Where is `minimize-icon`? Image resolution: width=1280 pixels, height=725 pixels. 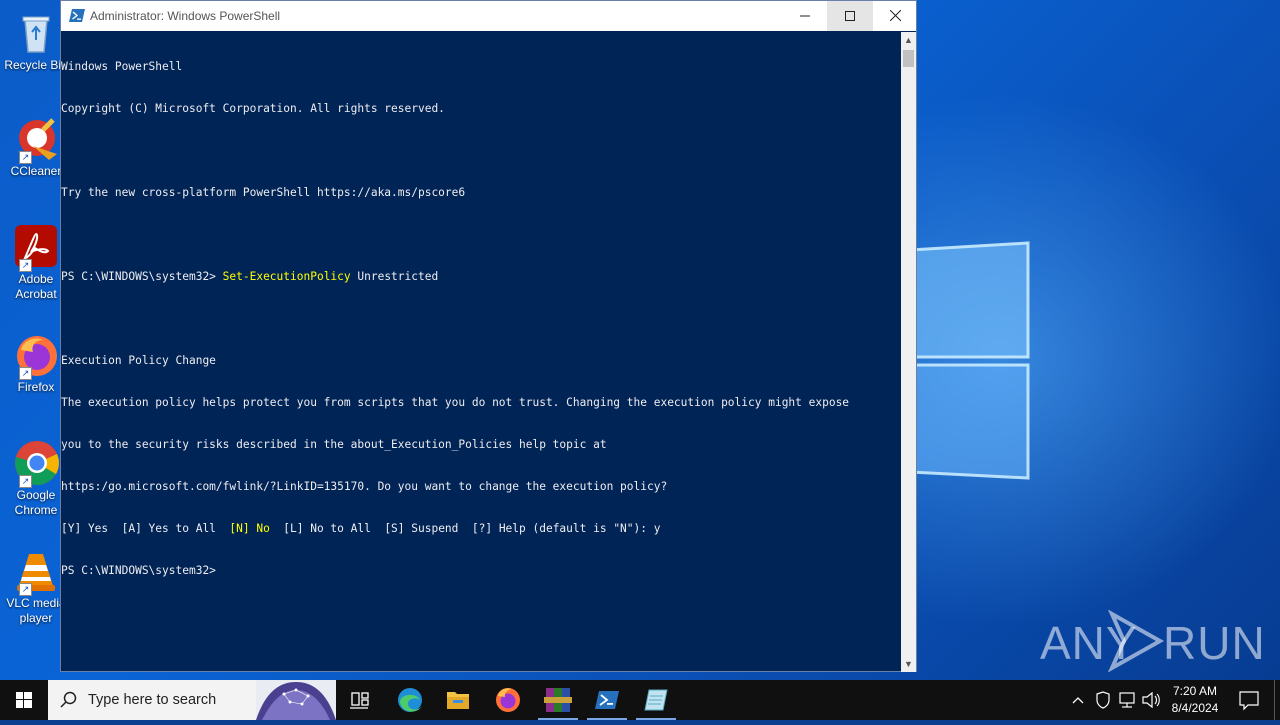 minimize-icon is located at coordinates (805, 16).